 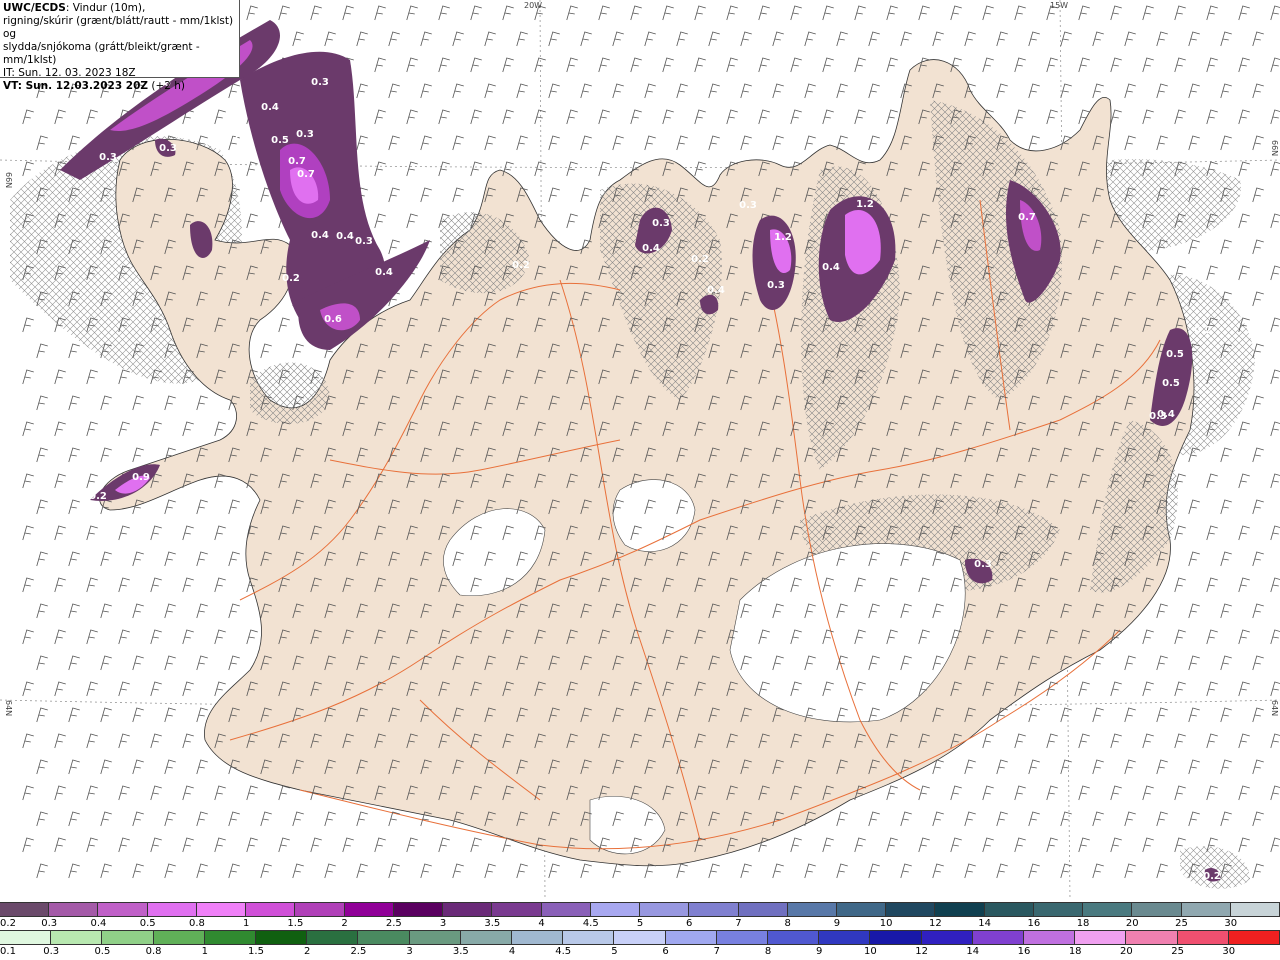 I want to click on lat-label-66n-left: 66N, so click(x=8, y=180).